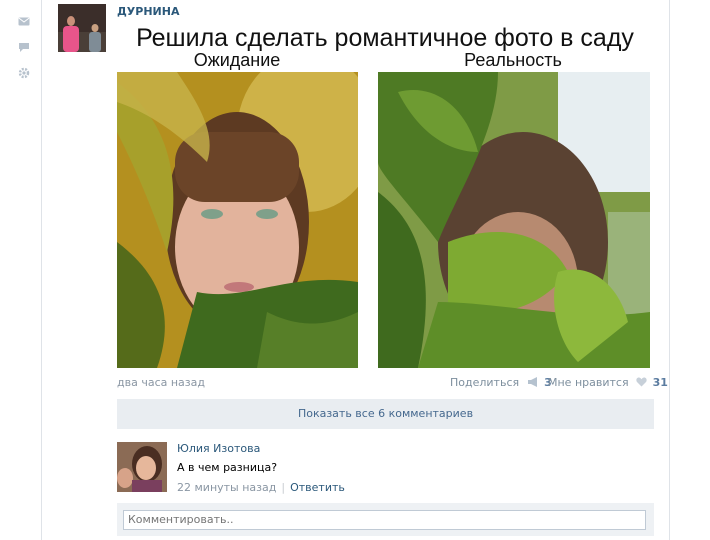  Describe the element at coordinates (385, 414) in the screenshot. I see `show-all-comments-button: Показать все 6 комментариев` at that location.